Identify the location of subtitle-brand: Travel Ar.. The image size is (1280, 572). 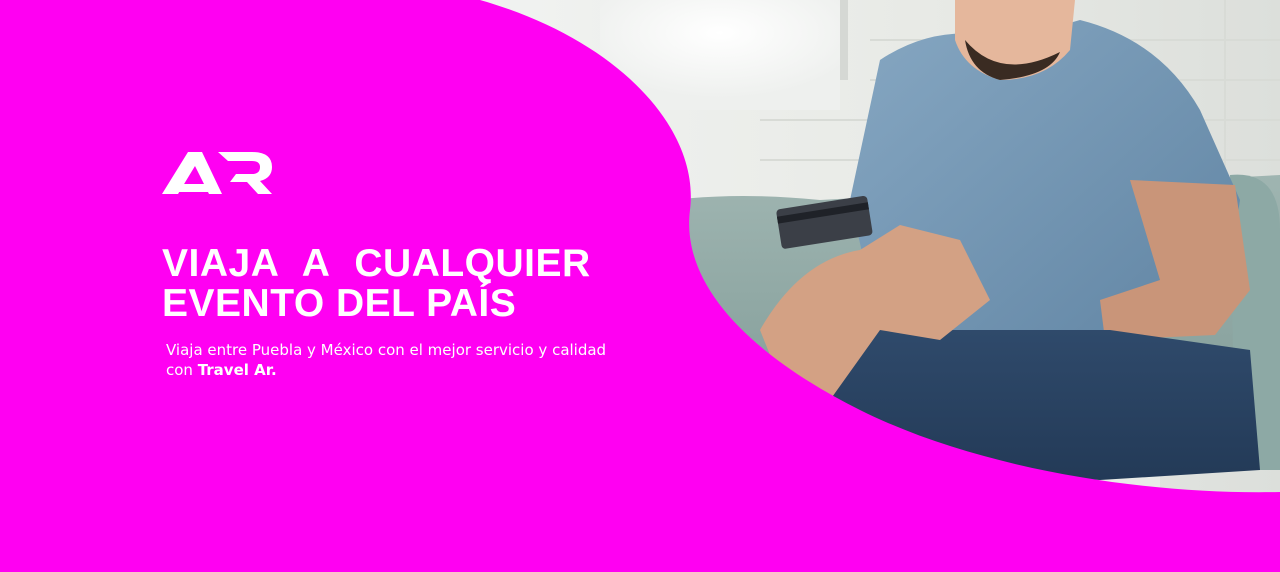
(237, 370).